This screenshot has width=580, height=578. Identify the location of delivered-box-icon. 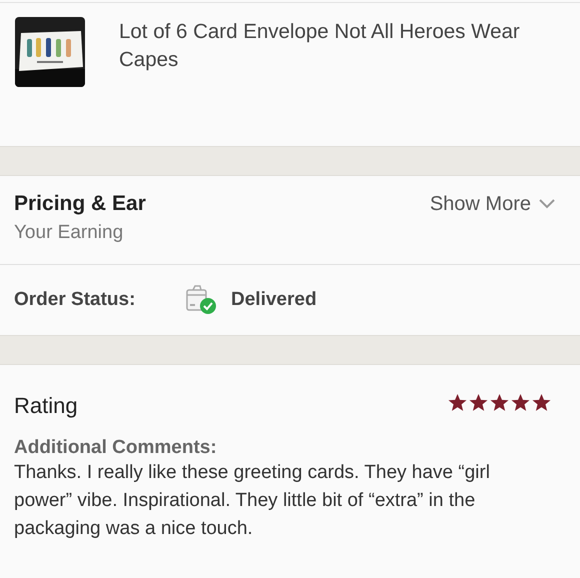
(202, 300).